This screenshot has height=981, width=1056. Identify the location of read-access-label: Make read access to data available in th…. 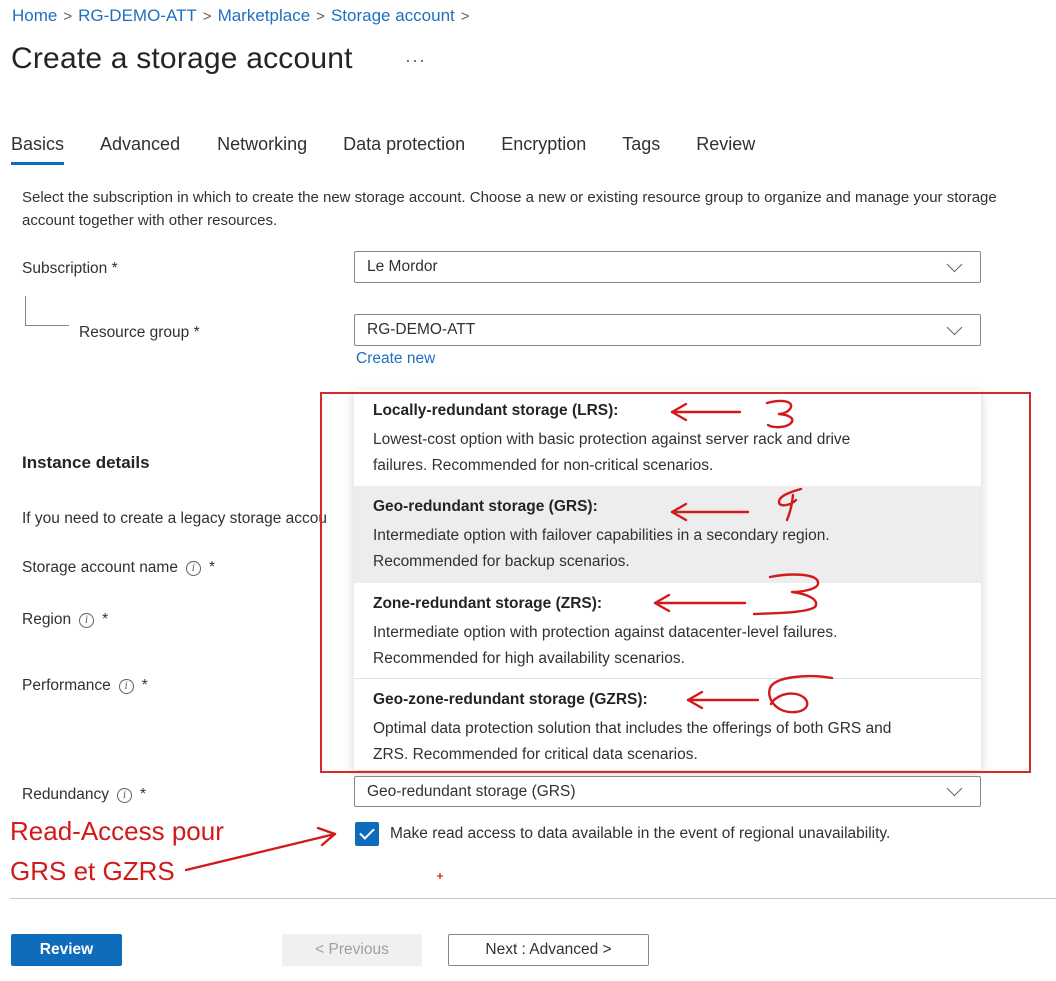
(640, 833).